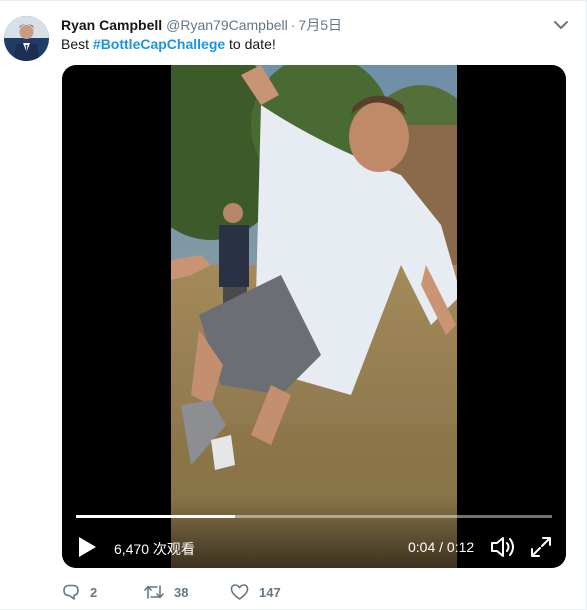  I want to click on heart-icon, so click(239, 592).